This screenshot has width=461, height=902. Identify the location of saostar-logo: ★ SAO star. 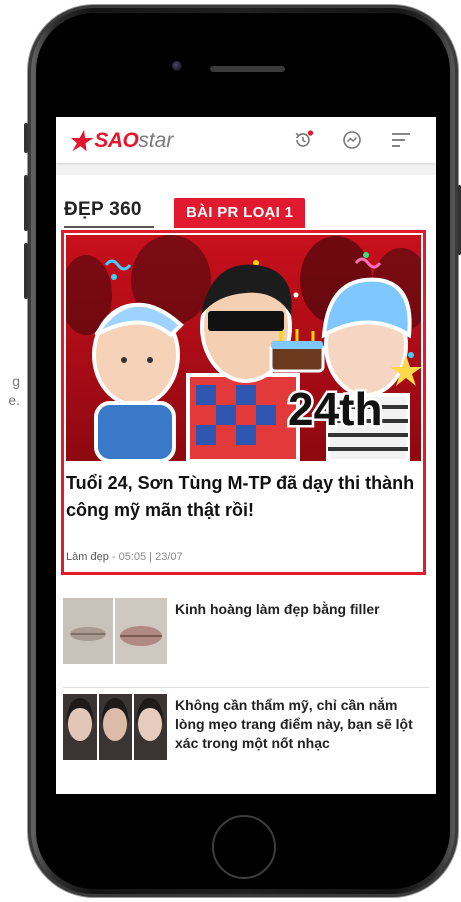
(120, 141).